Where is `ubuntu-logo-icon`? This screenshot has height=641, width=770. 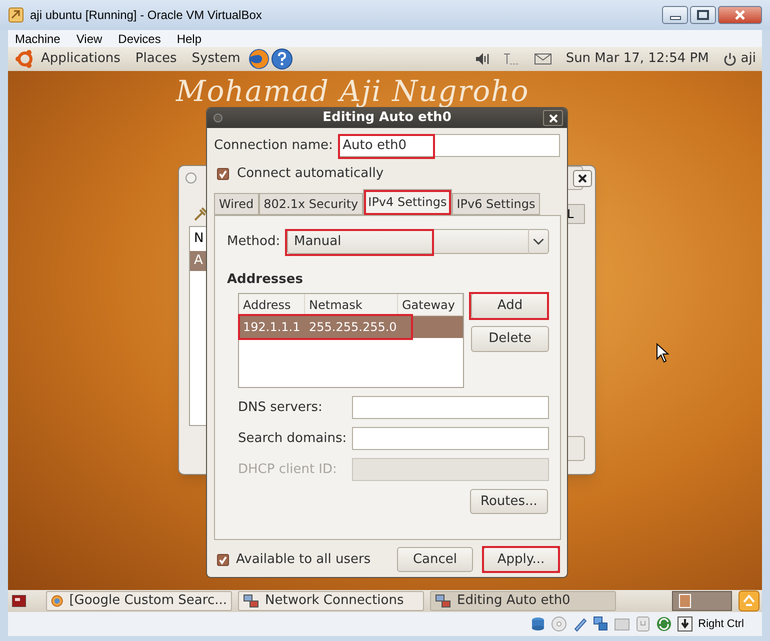
ubuntu-logo-icon is located at coordinates (25, 59).